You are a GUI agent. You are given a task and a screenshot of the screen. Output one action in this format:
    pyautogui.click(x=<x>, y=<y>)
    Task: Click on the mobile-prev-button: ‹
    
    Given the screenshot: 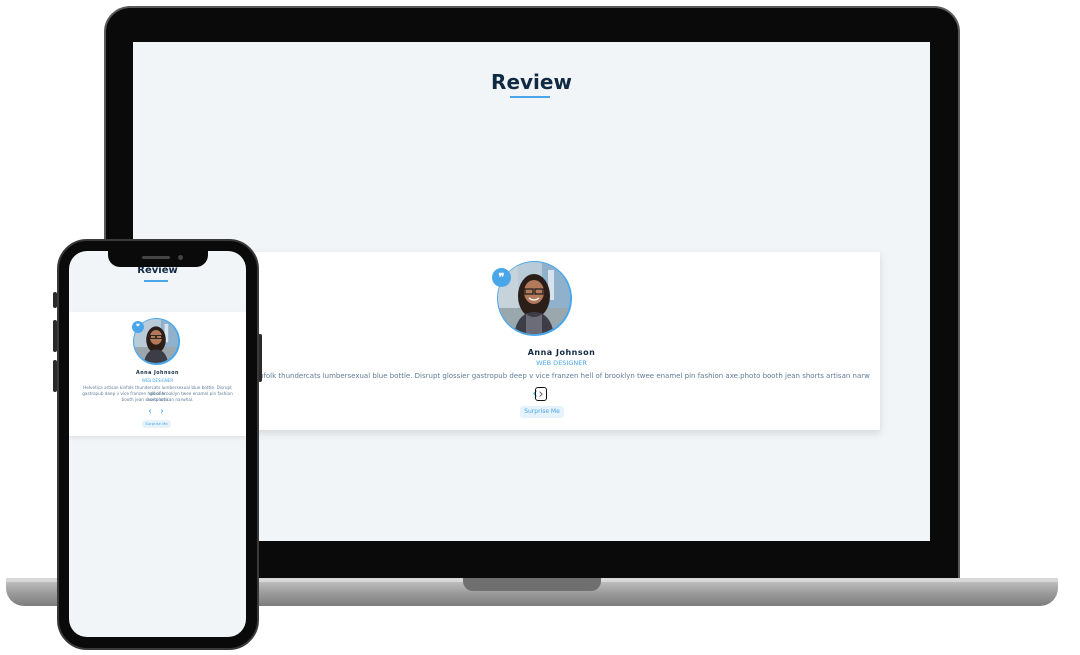 What is the action you would take?
    pyautogui.click(x=150, y=412)
    